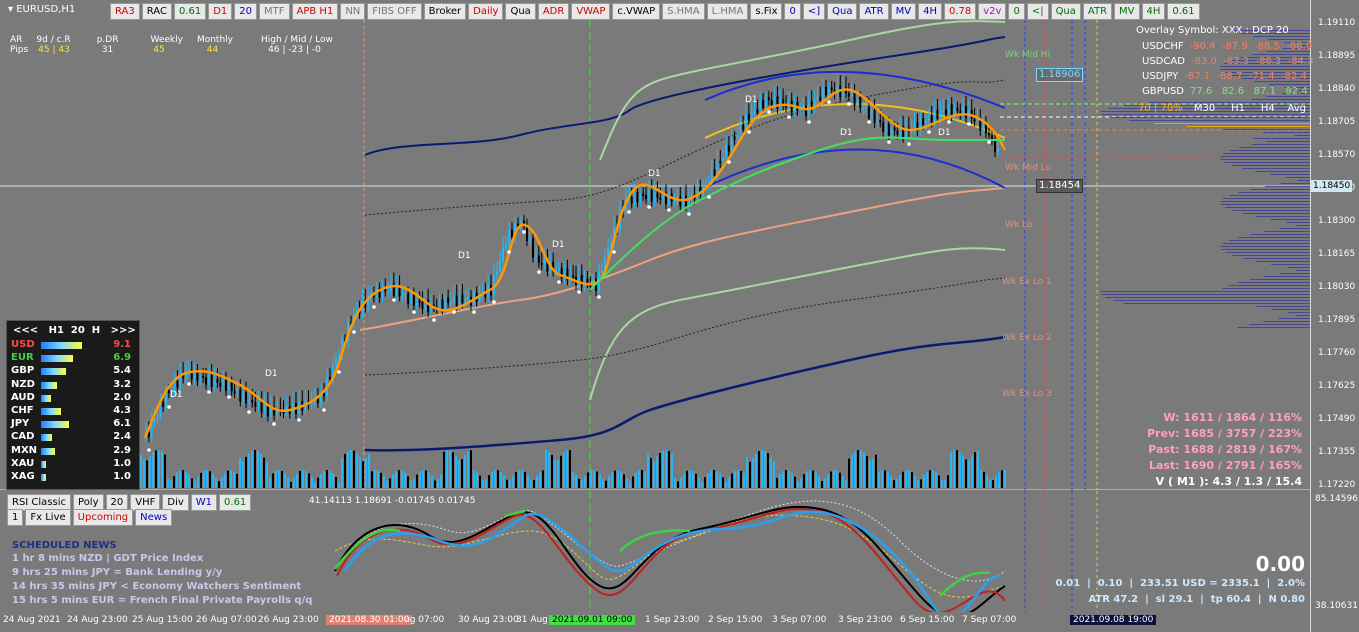 This screenshot has height=632, width=1359. I want to click on toolbar-button: RAC, so click(156, 11).